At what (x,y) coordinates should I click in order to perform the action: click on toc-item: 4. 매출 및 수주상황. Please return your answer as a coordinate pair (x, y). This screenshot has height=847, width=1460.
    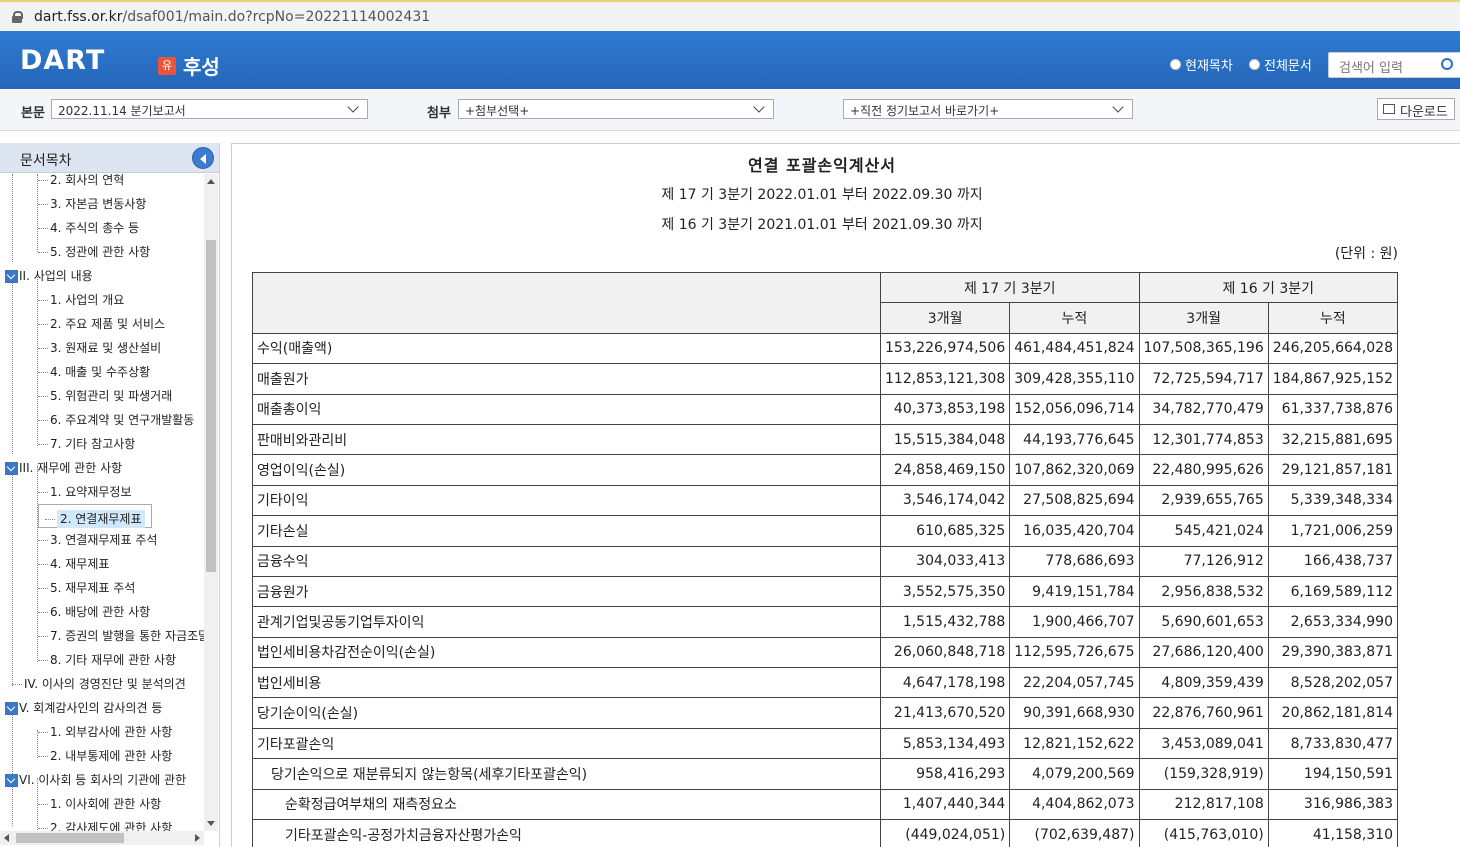
    Looking at the image, I should click on (94, 372).